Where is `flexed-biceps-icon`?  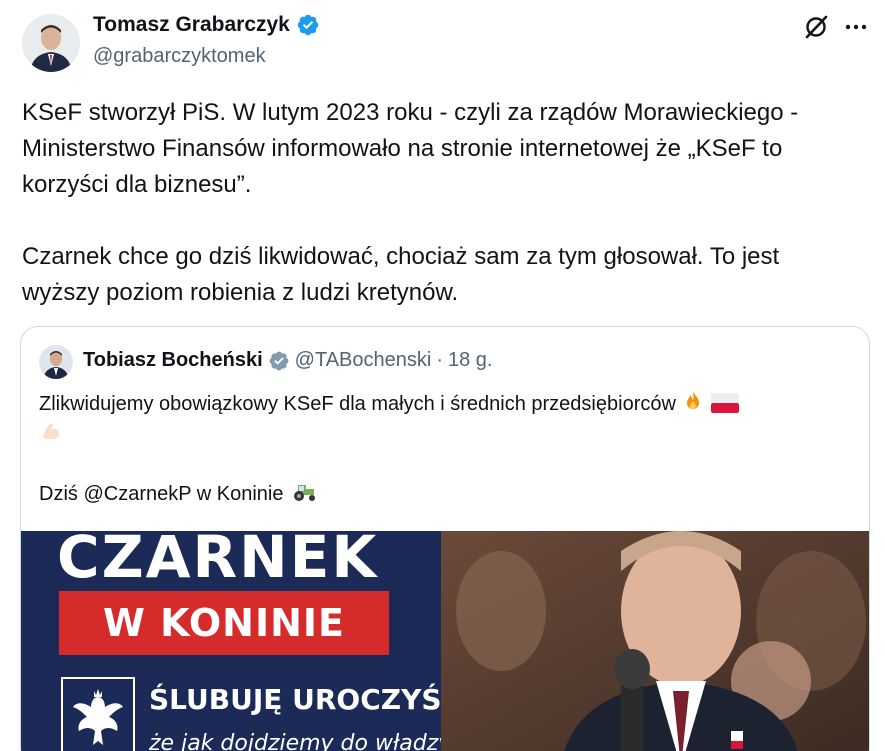 flexed-biceps-icon is located at coordinates (51, 431).